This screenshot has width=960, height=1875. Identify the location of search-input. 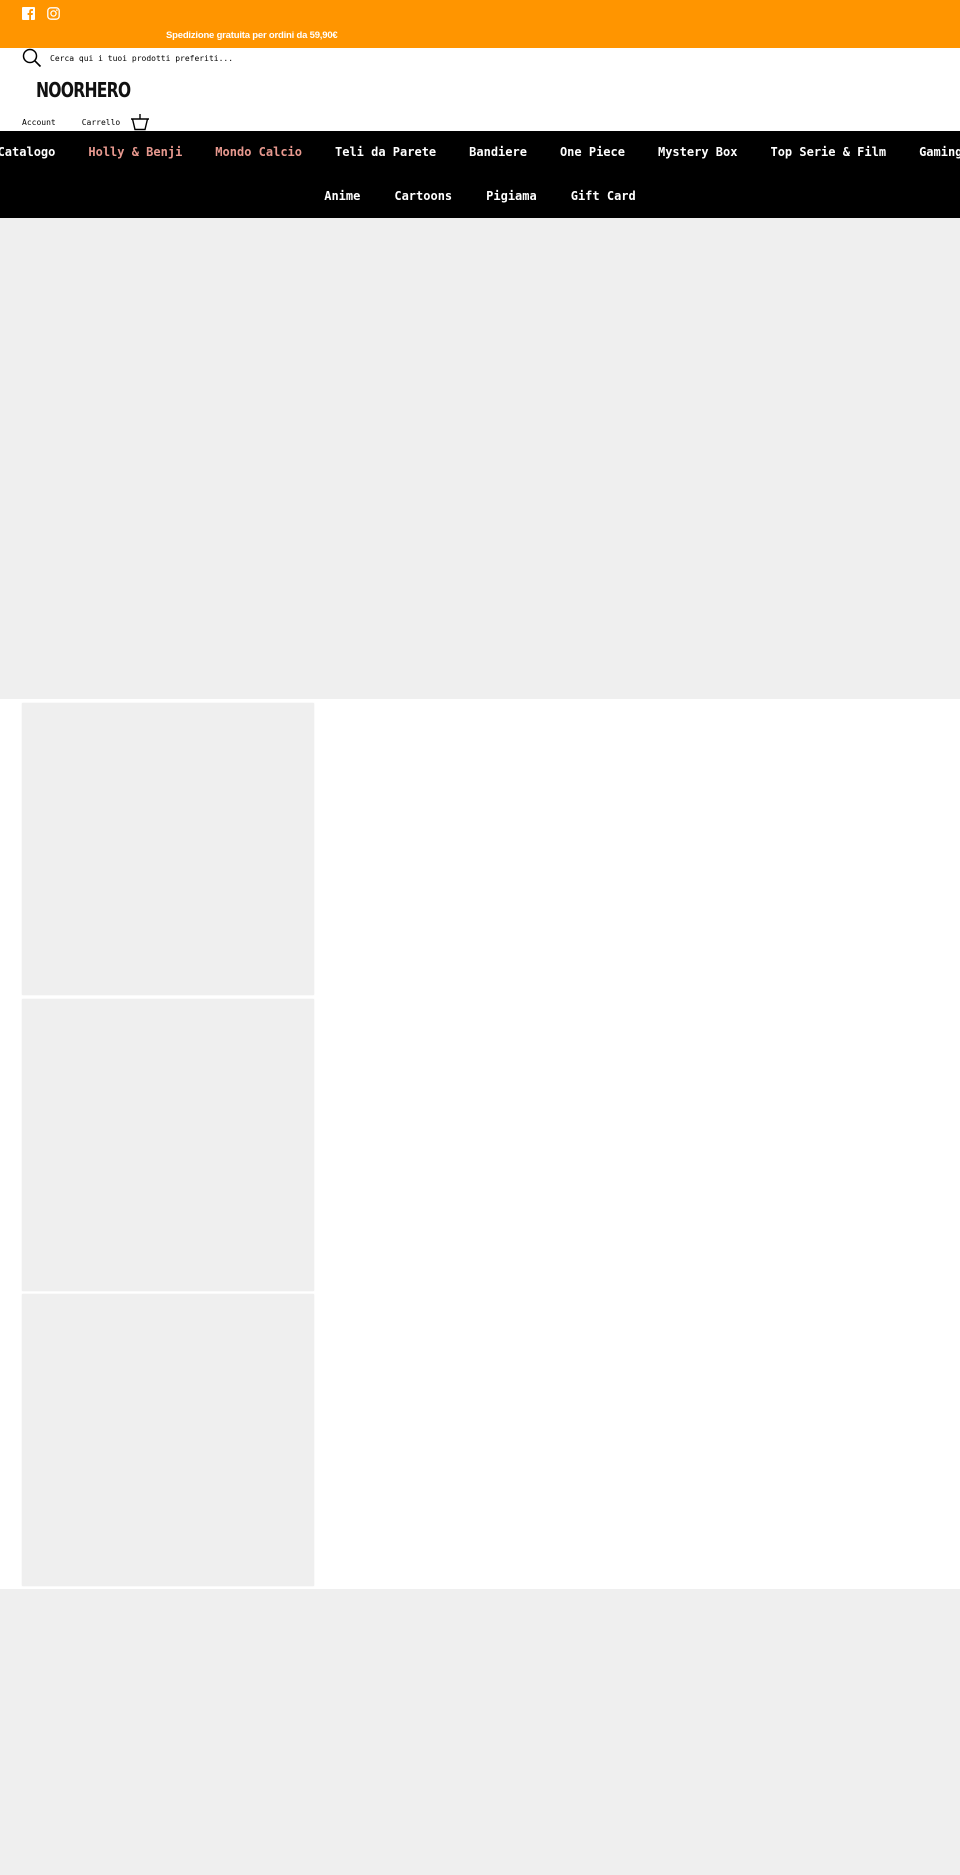
(160, 58).